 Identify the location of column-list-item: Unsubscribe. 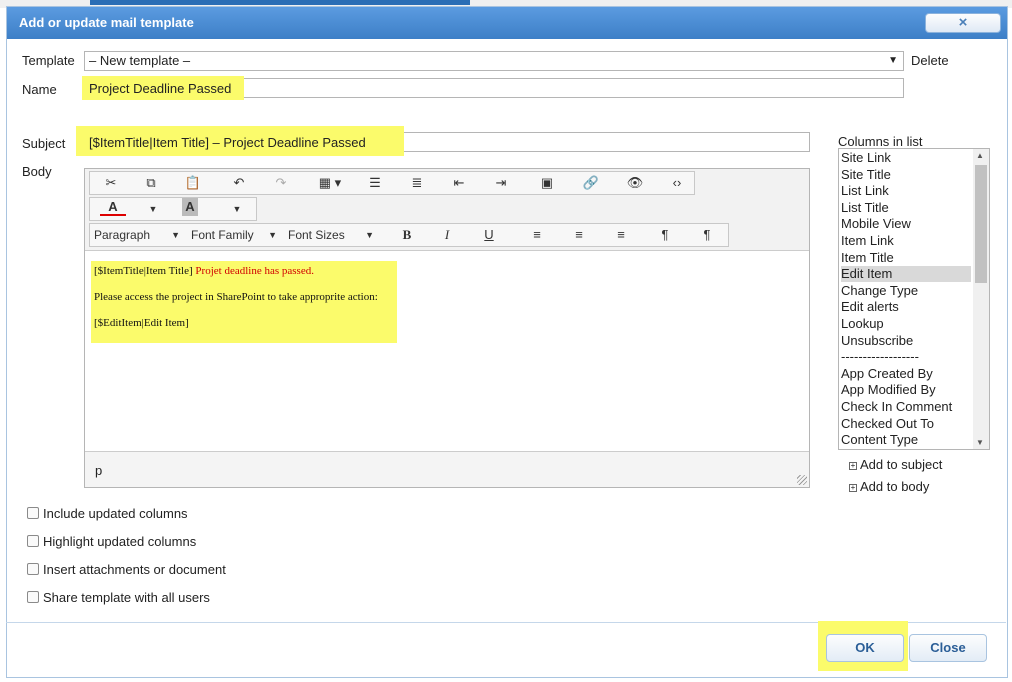
(906, 341).